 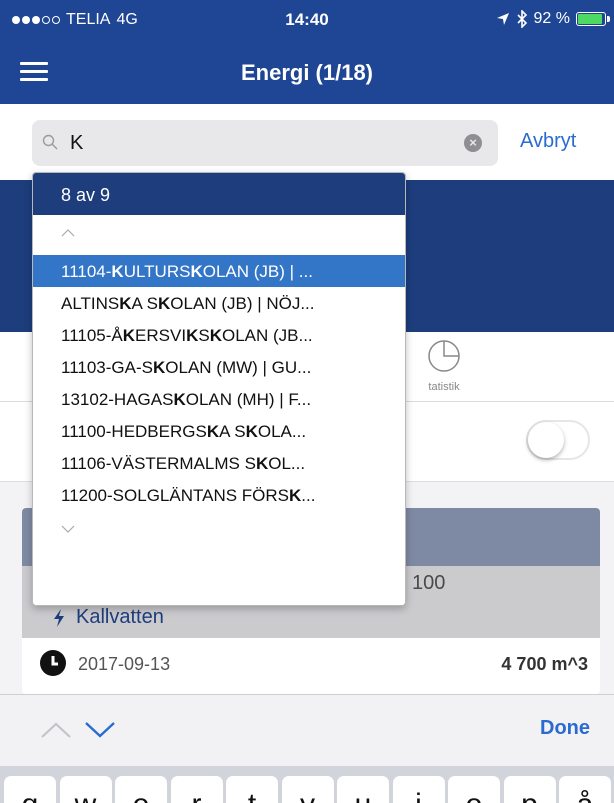 What do you see at coordinates (68, 529) in the screenshot?
I see `chevron-down-icon` at bounding box center [68, 529].